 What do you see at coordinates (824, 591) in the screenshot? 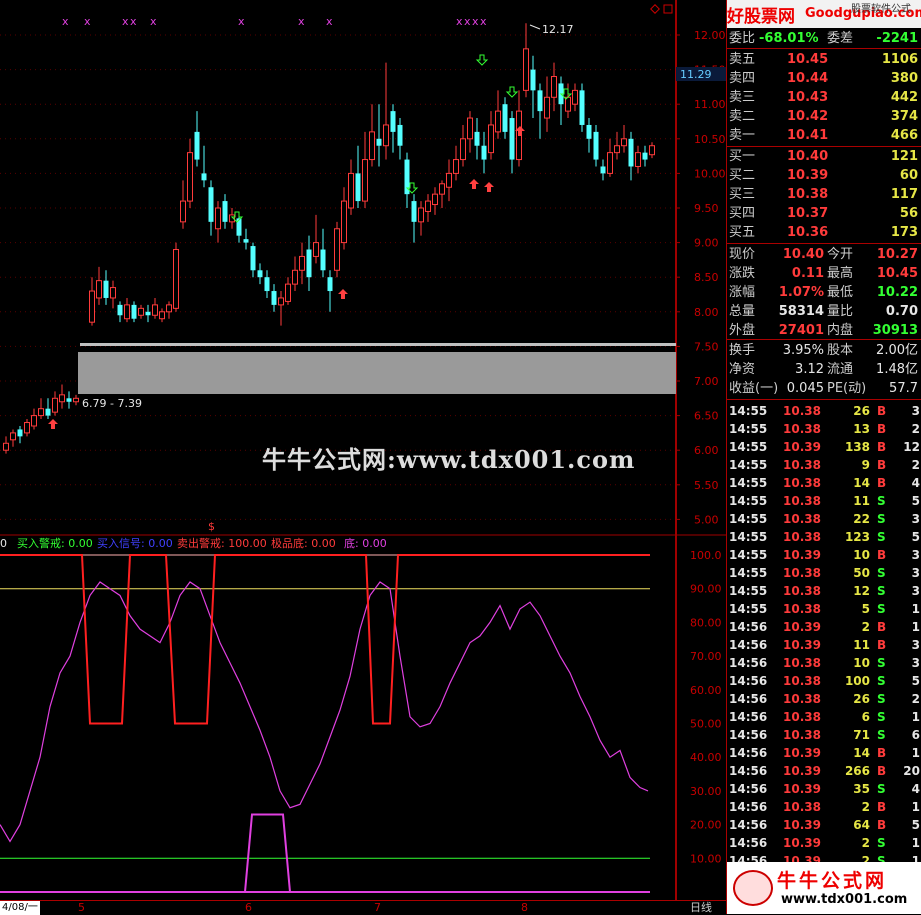
I see `tick-row: 14:55 10.38 12 S 3` at bounding box center [824, 591].